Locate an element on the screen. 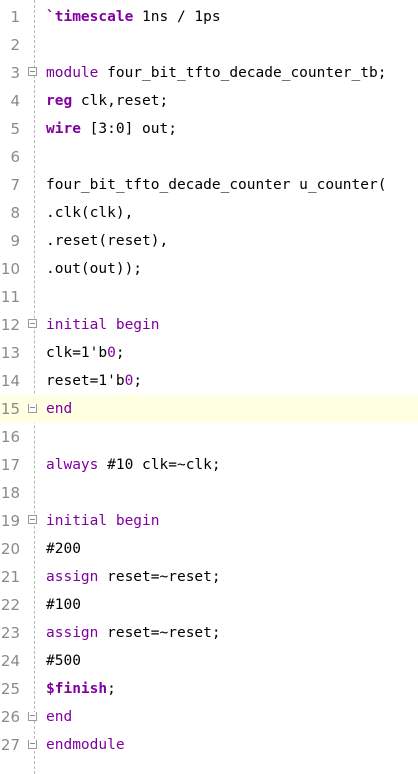 The image size is (418, 774). code-line: 5 wire [3:0] out; is located at coordinates (209, 129).